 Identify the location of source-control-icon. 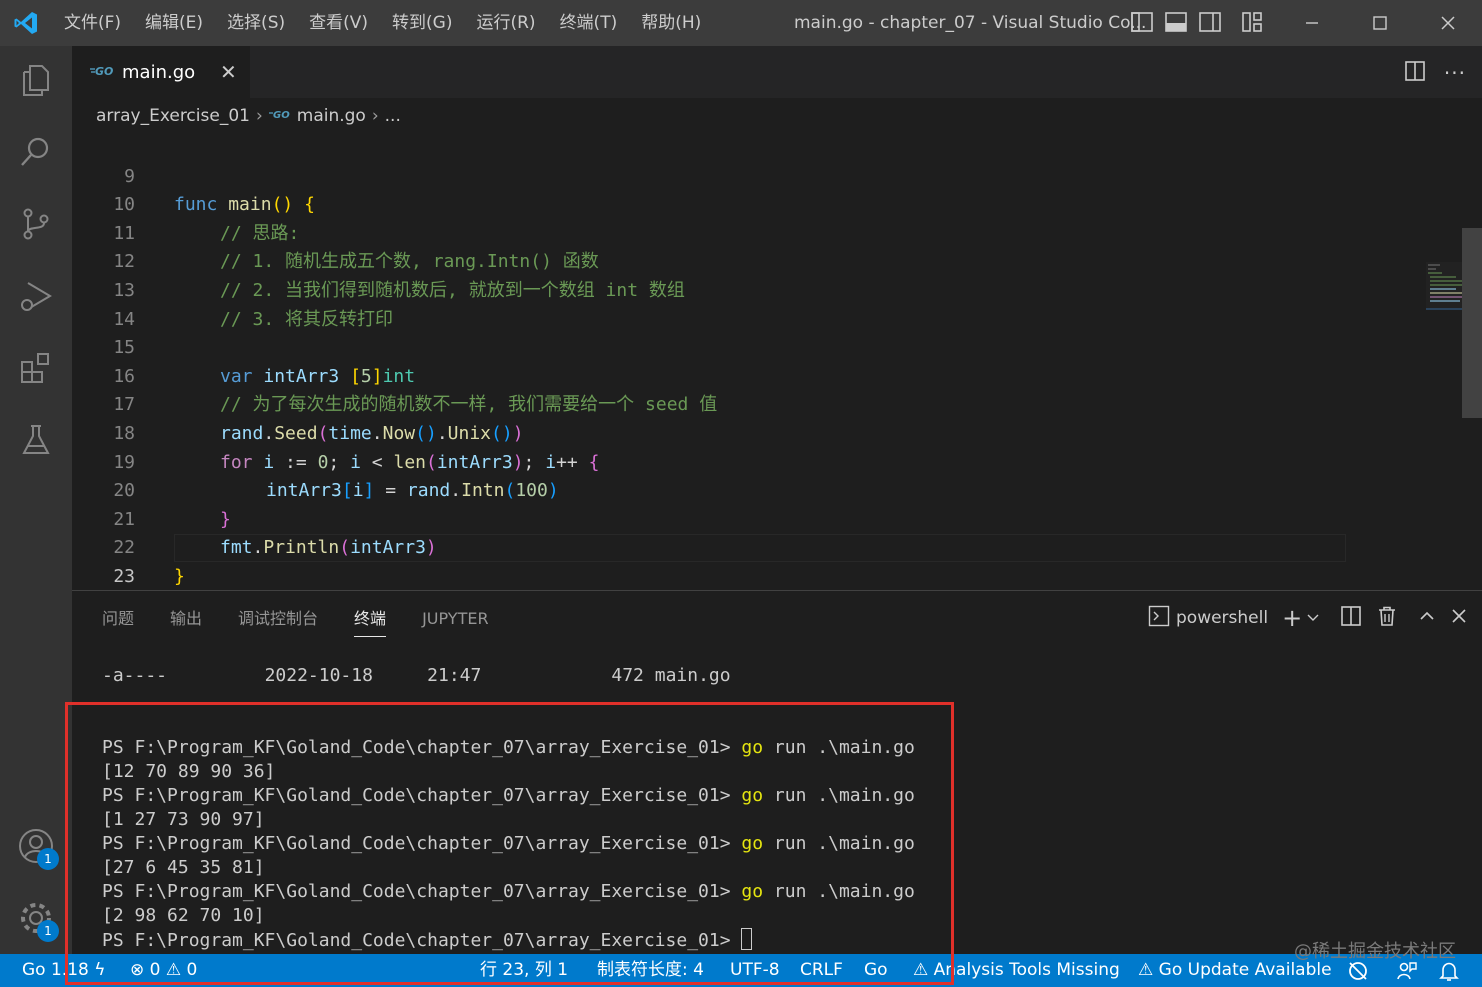
(36, 224).